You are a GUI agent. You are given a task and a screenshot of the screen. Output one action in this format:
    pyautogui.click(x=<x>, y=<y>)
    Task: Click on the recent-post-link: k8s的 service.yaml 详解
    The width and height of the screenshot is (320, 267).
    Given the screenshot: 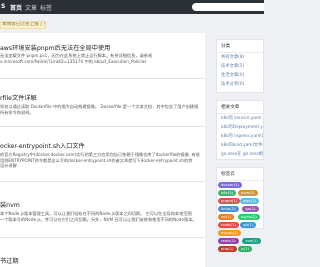 What is the action you would take?
    pyautogui.click(x=240, y=118)
    